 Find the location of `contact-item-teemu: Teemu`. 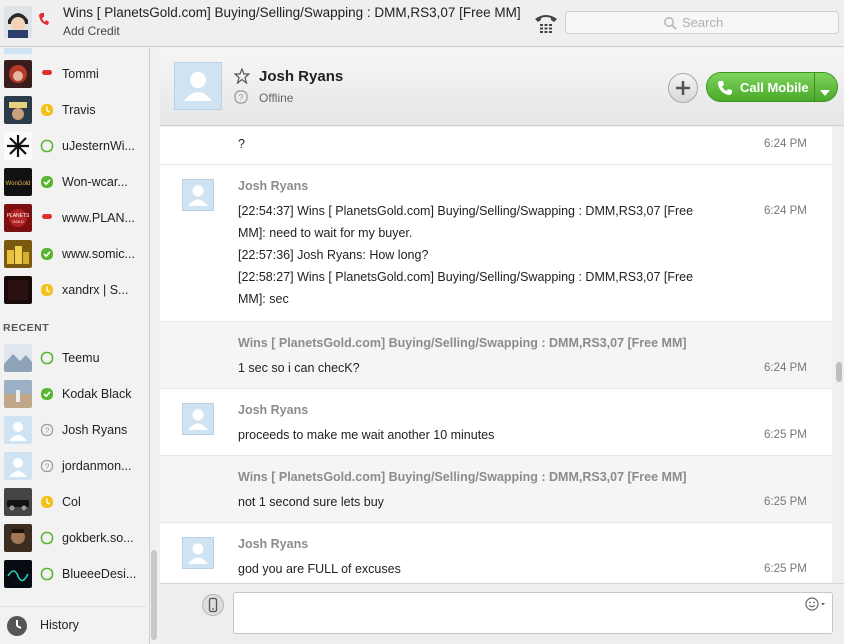

contact-item-teemu: Teemu is located at coordinates (73, 360).